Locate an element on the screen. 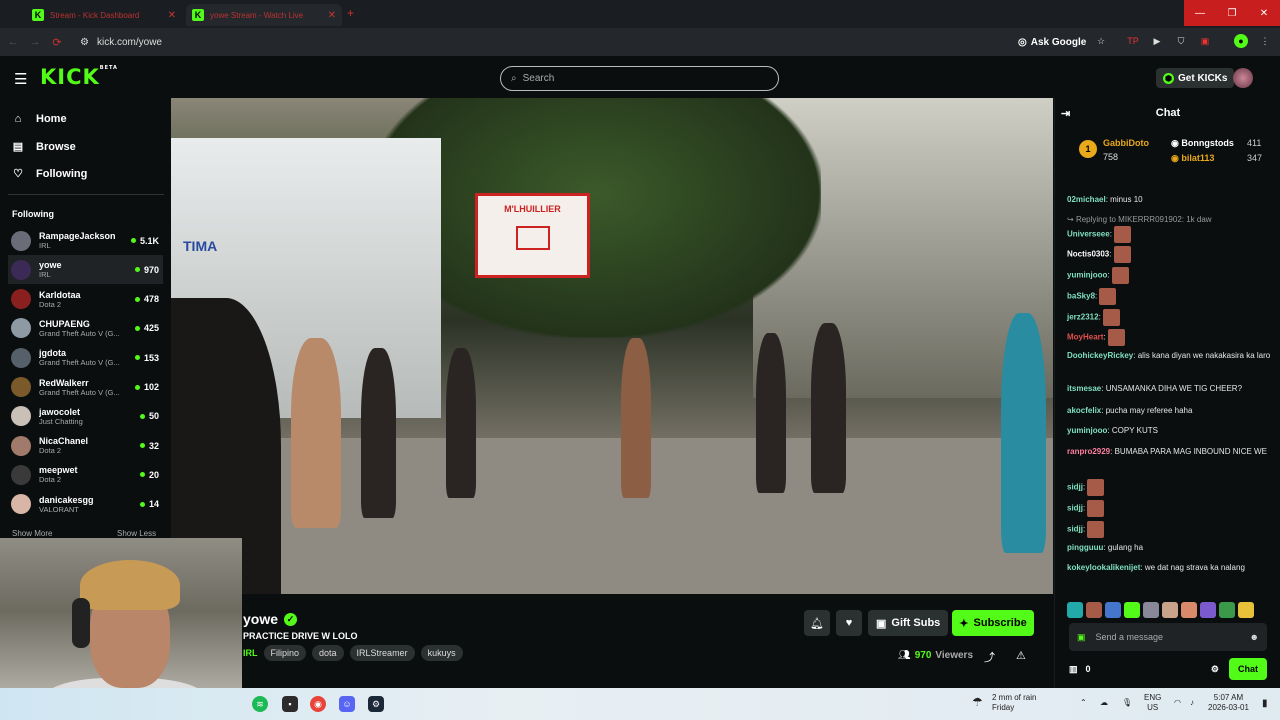 This screenshot has height=720, width=1280. browser-menu-icon: ⋮ is located at coordinates (1265, 41).